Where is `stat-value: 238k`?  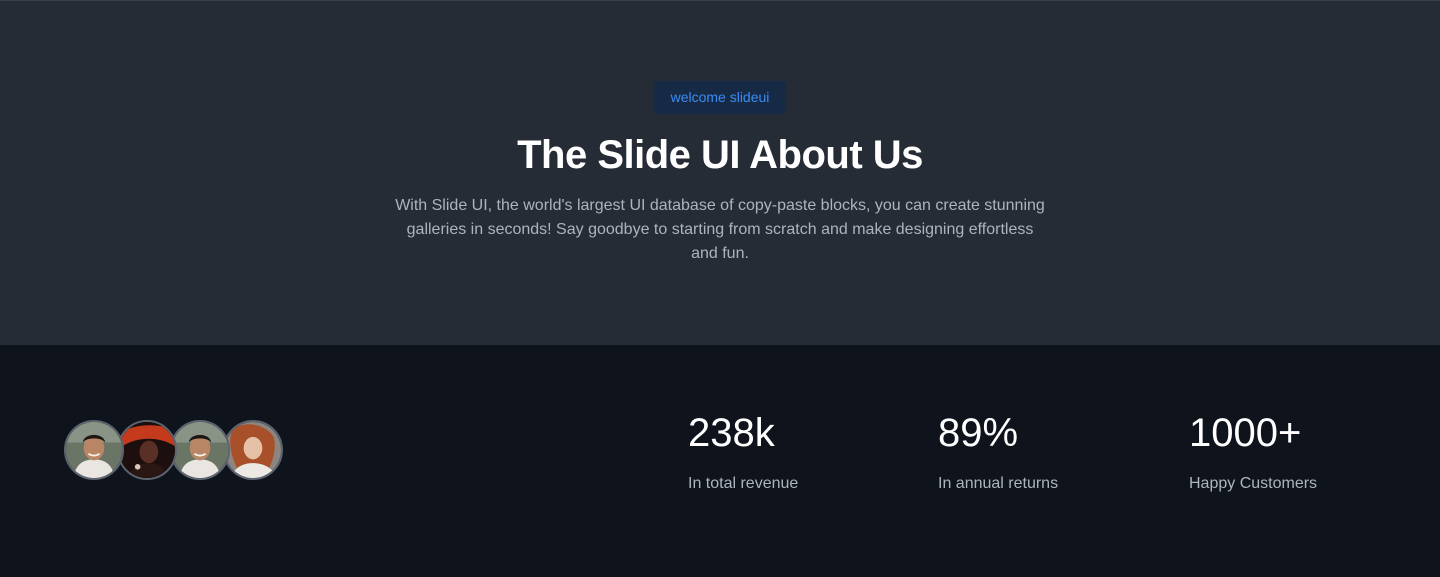
stat-value: 238k is located at coordinates (731, 433).